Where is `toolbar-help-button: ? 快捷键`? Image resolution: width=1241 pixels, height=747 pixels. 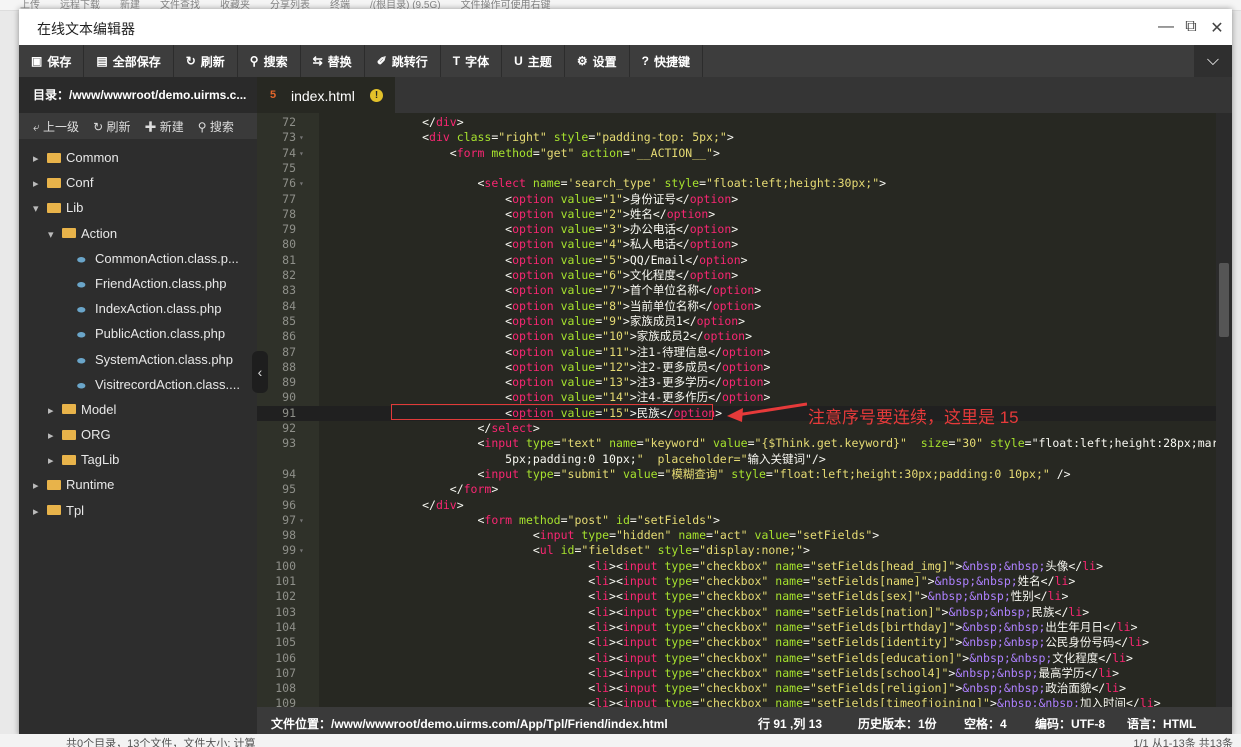
toolbar-help-button: ? 快捷键 is located at coordinates (666, 61).